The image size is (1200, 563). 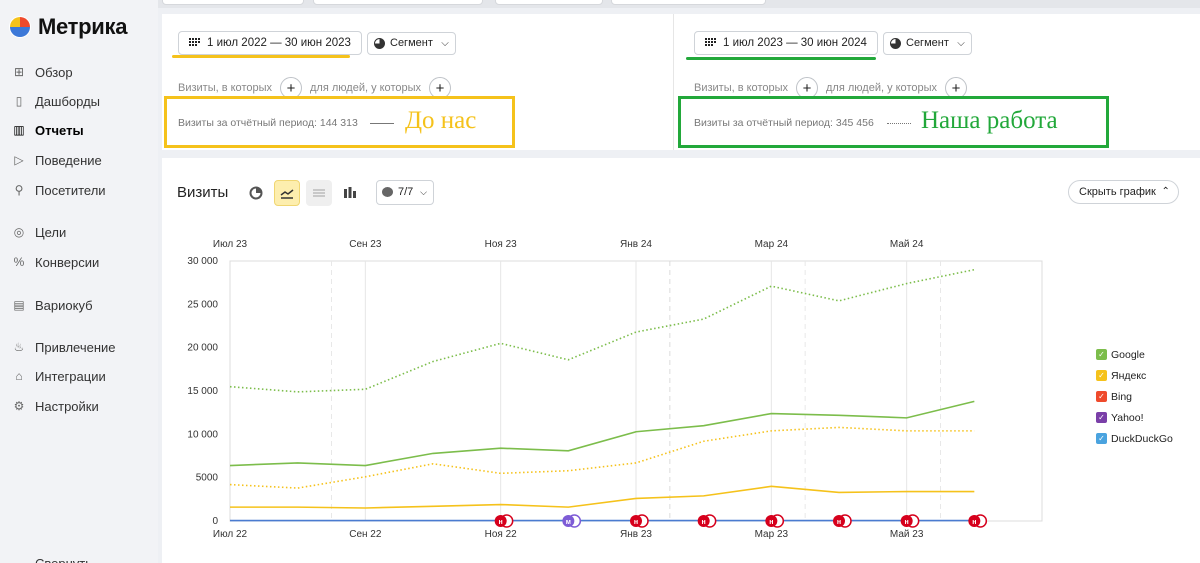 I want to click on legend-label: Яндекс, so click(x=1129, y=375).